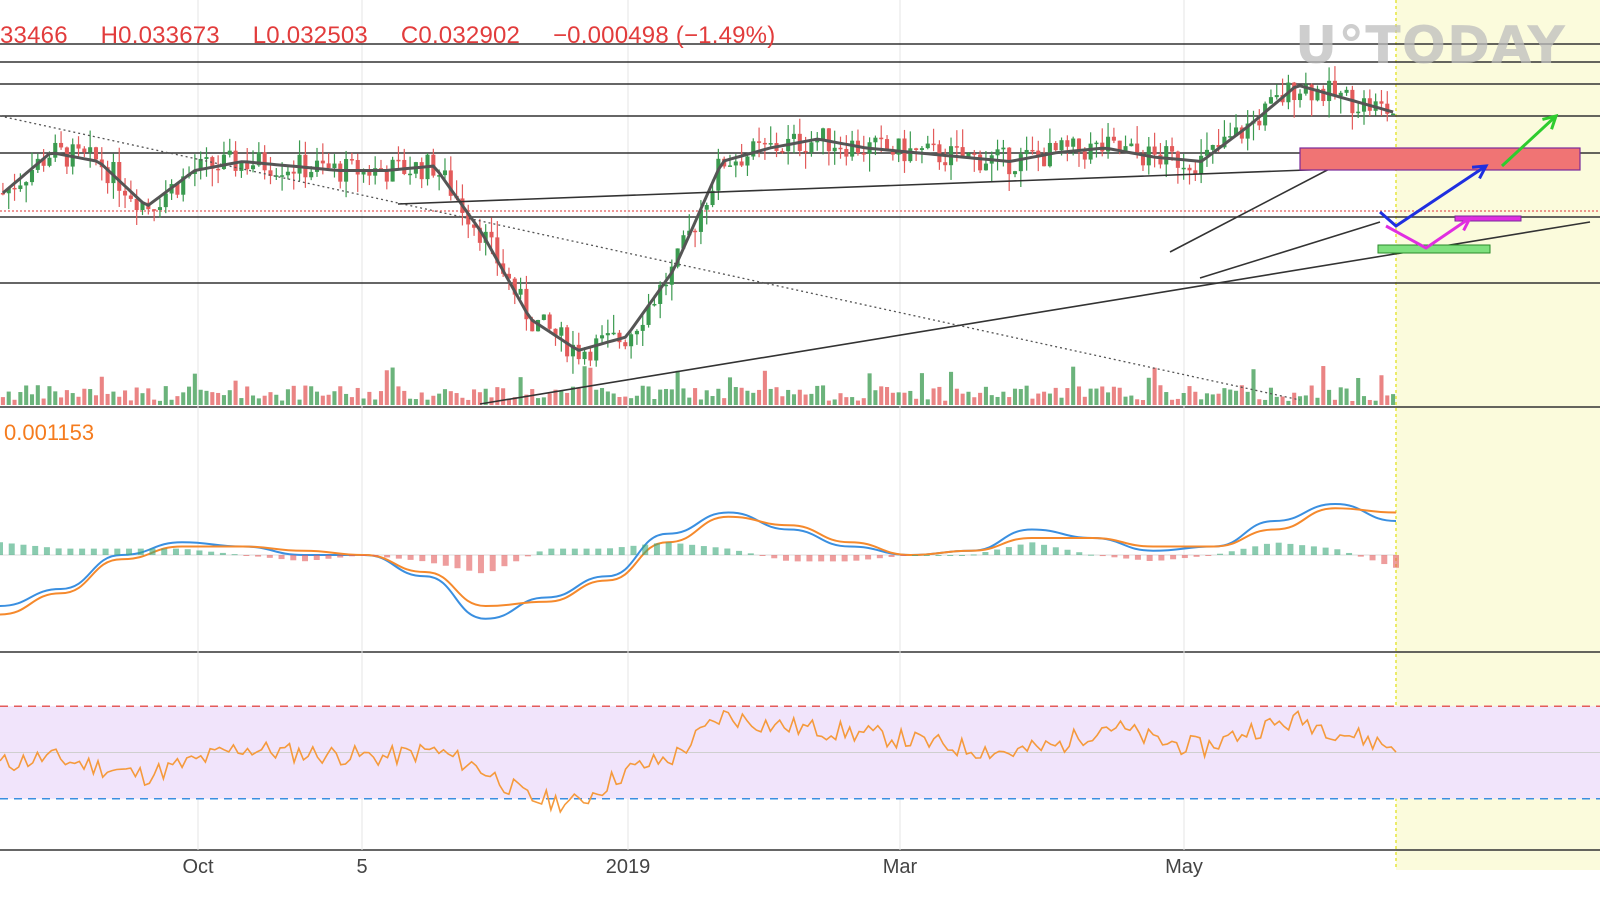  I want to click on resistance-box, so click(1440, 159).